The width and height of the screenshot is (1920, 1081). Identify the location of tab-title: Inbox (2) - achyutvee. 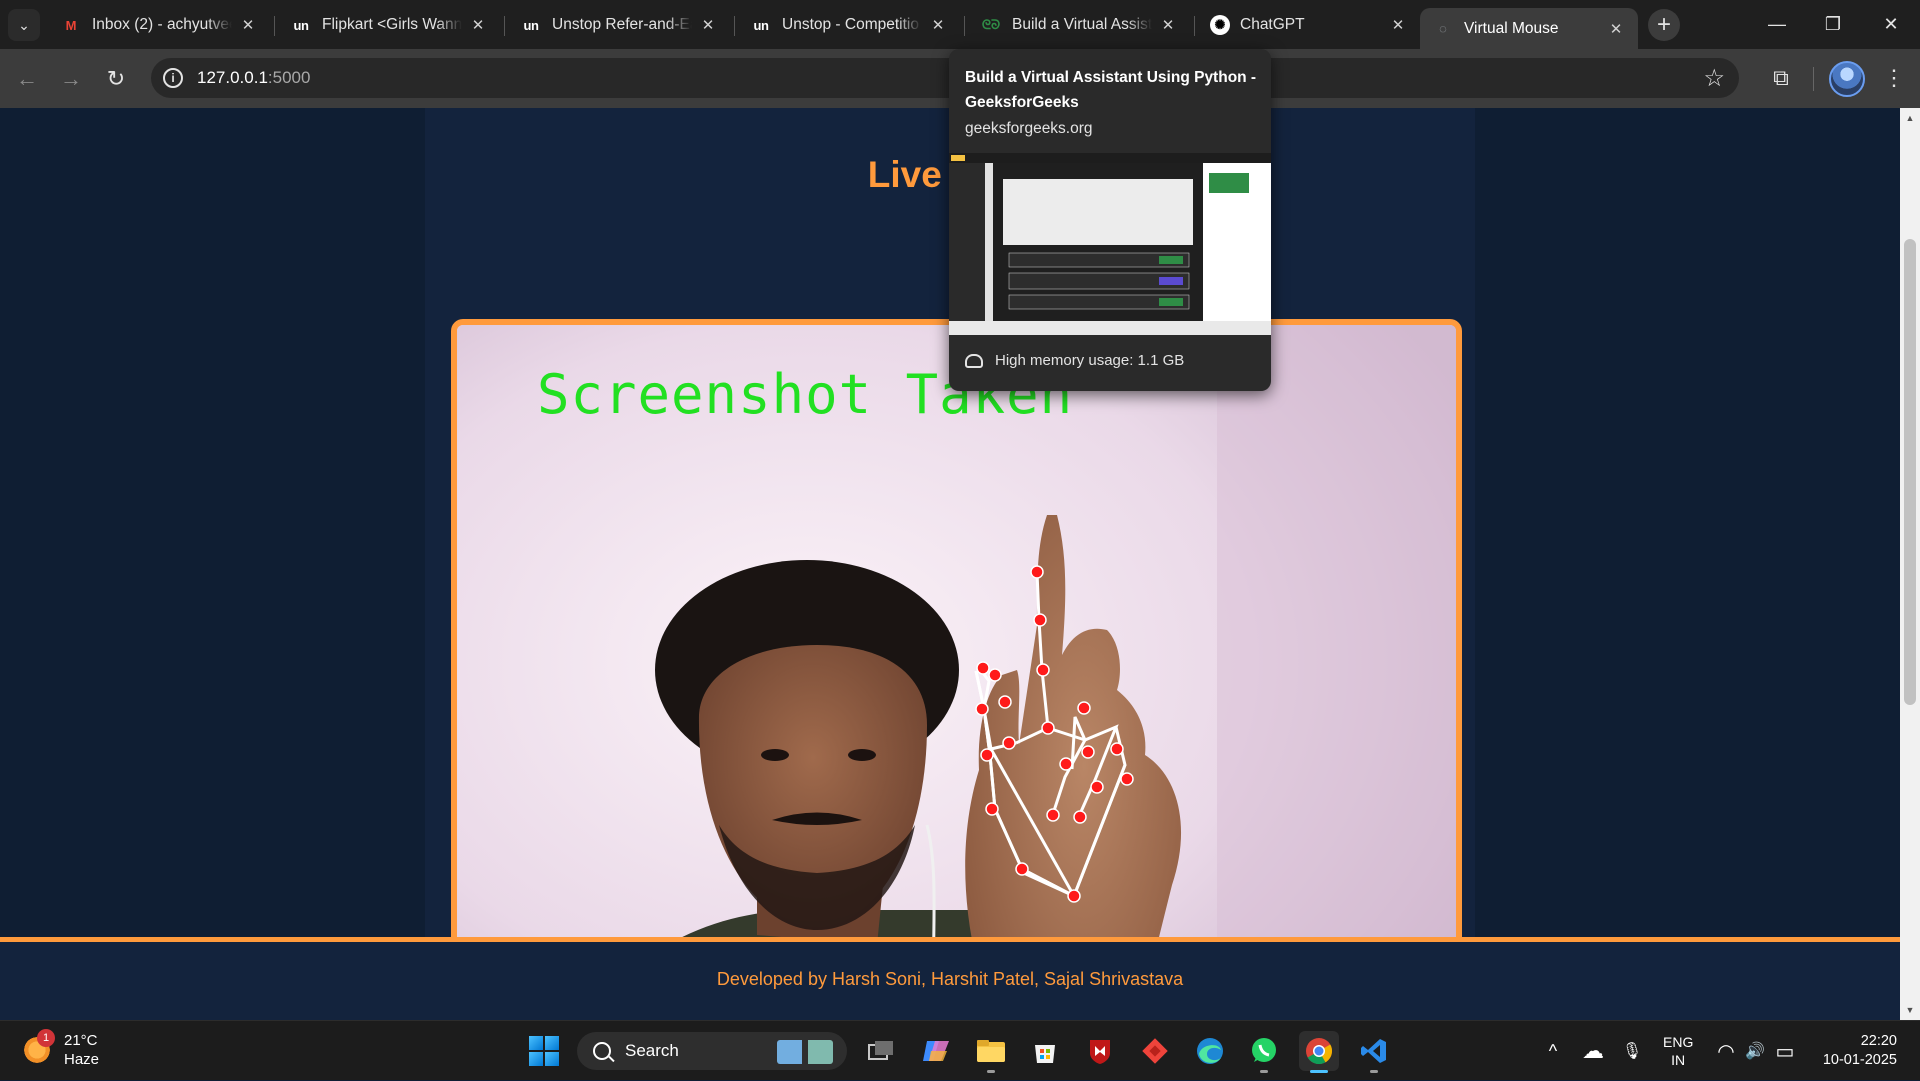
(162, 24).